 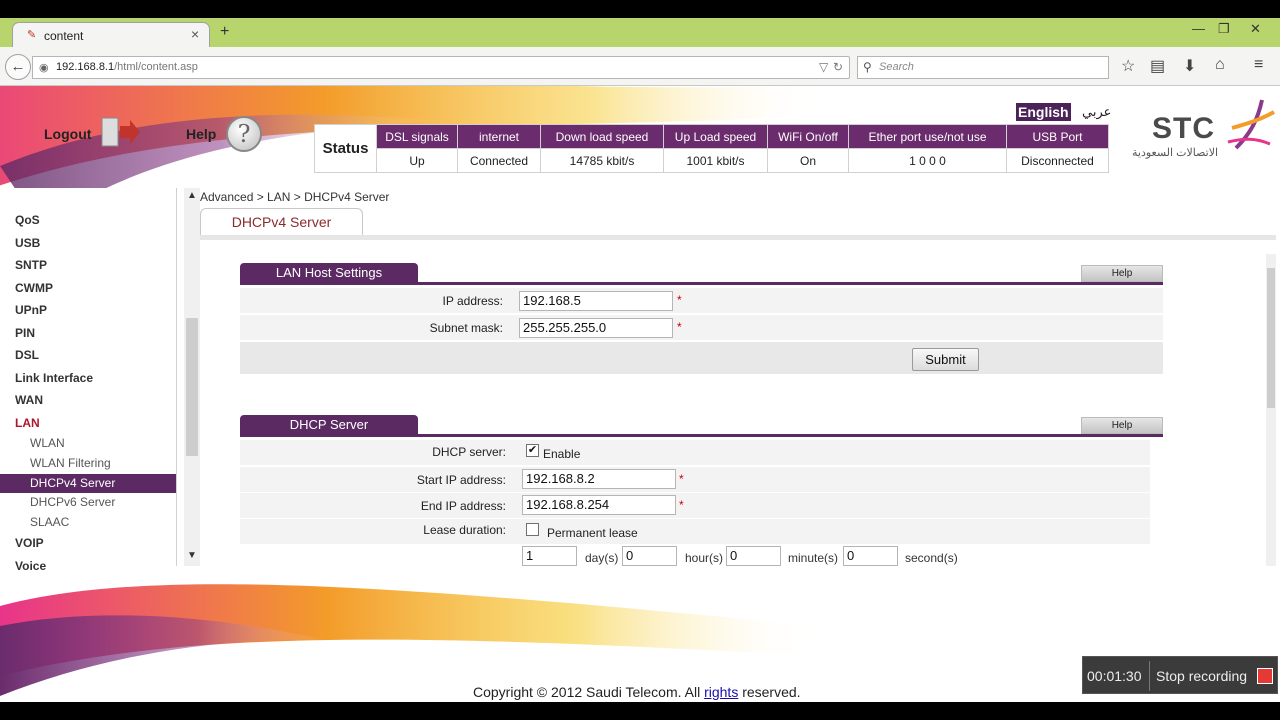 What do you see at coordinates (640, 33) in the screenshot?
I see `tab-strip: ✎ content × + — ❐ ✕` at bounding box center [640, 33].